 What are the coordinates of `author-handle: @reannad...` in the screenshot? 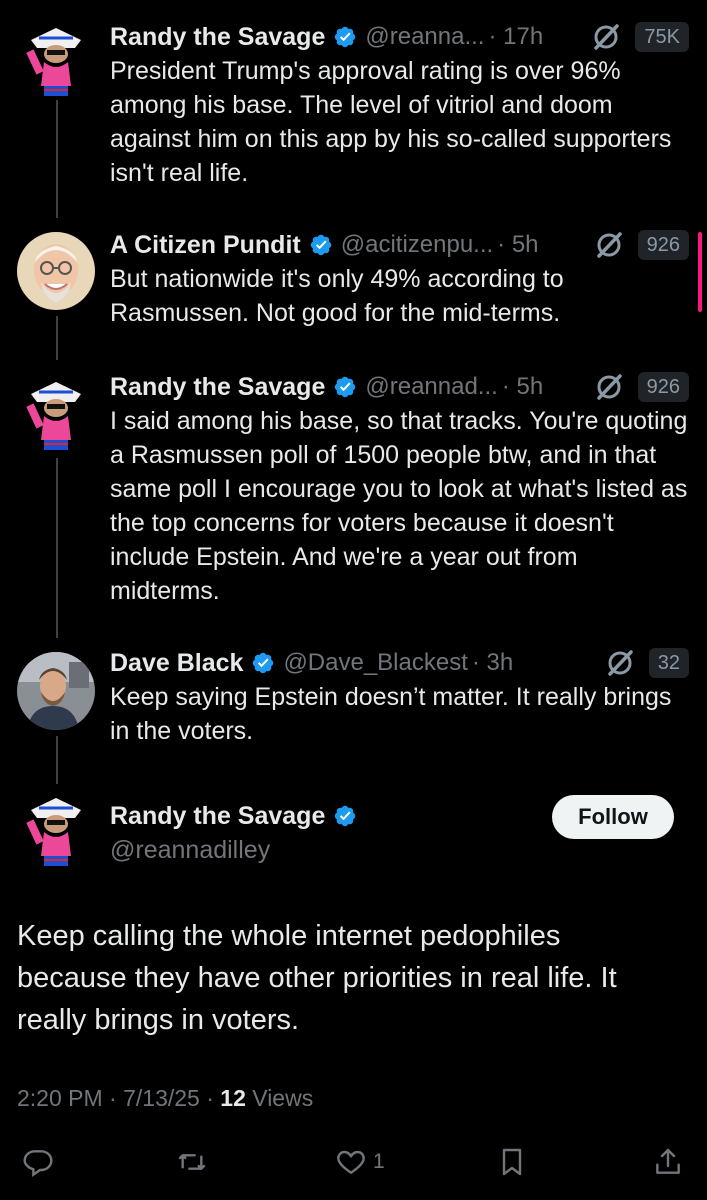 It's located at (431, 387).